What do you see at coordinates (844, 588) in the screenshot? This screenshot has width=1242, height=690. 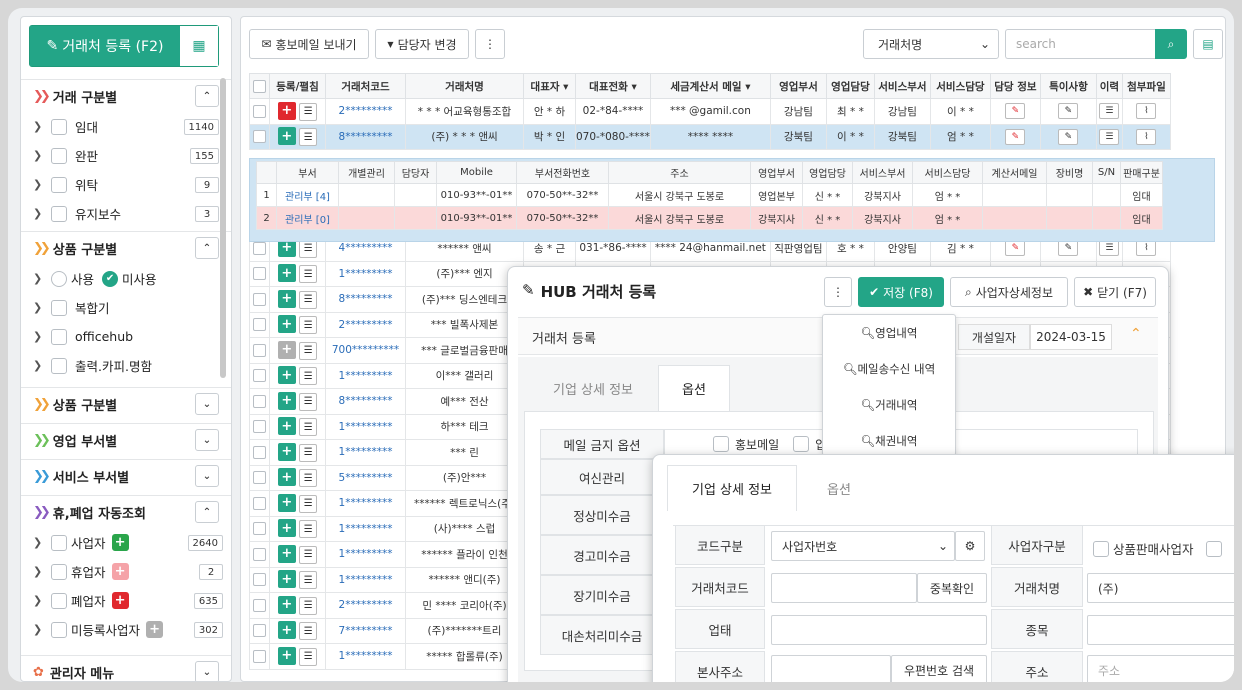 I see `customer-code-input` at bounding box center [844, 588].